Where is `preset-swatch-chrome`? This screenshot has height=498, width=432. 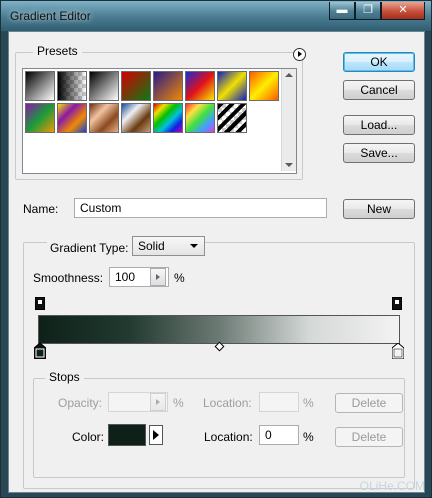
preset-swatch-chrome is located at coordinates (136, 118).